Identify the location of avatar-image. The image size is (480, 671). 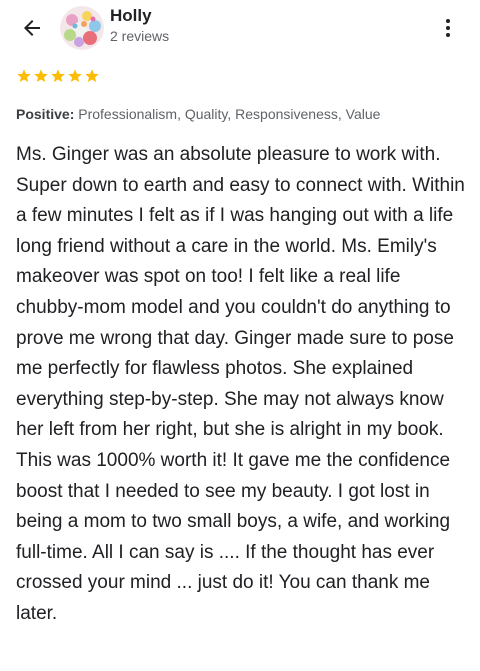
(82, 28).